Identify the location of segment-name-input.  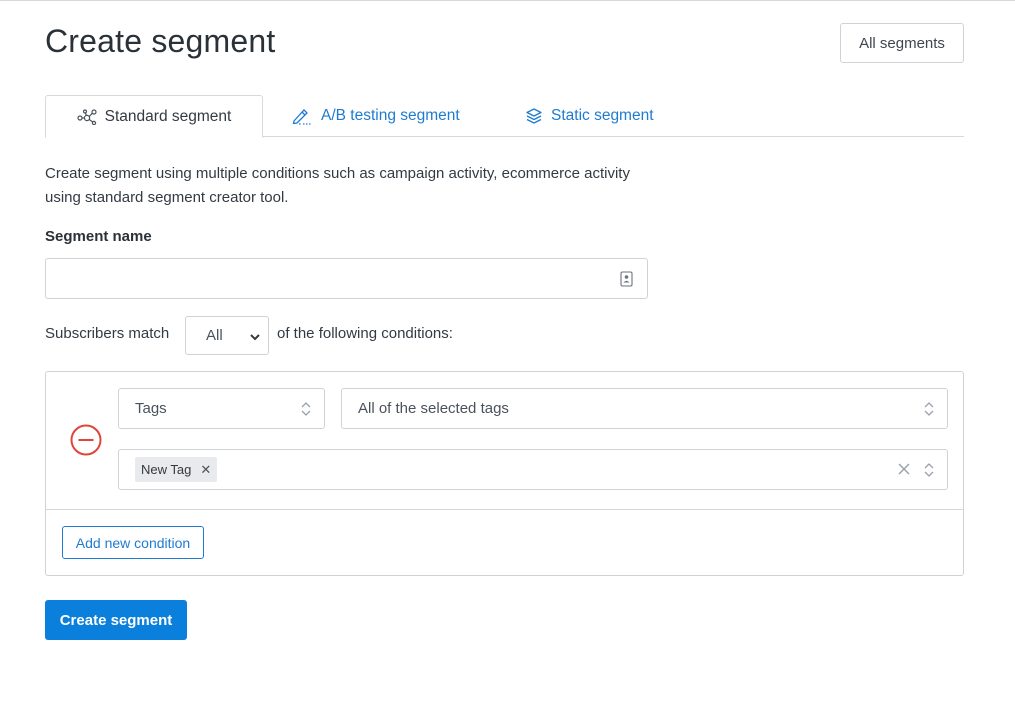
(346, 278).